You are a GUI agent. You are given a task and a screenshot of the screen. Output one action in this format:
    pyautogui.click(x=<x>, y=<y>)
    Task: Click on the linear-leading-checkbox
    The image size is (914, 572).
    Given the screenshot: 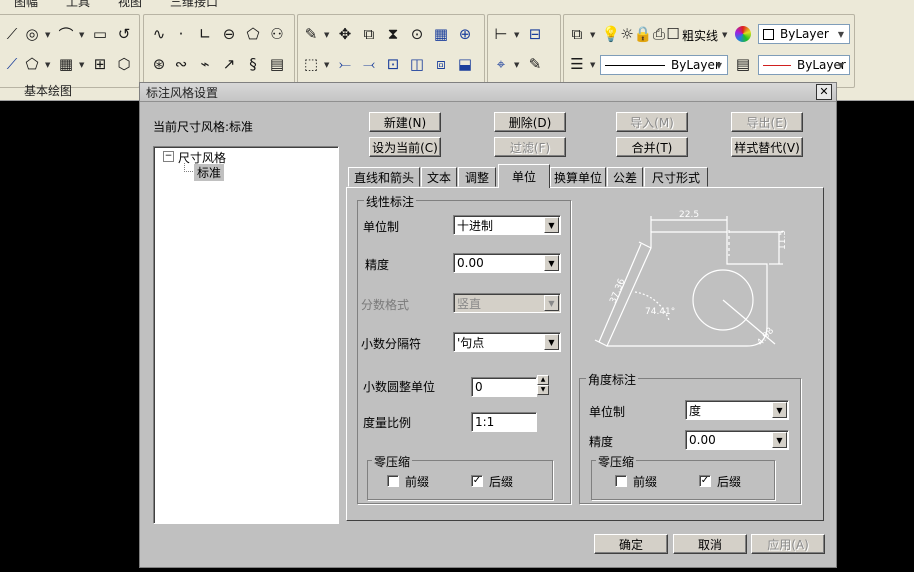 What is the action you would take?
    pyautogui.click(x=393, y=481)
    